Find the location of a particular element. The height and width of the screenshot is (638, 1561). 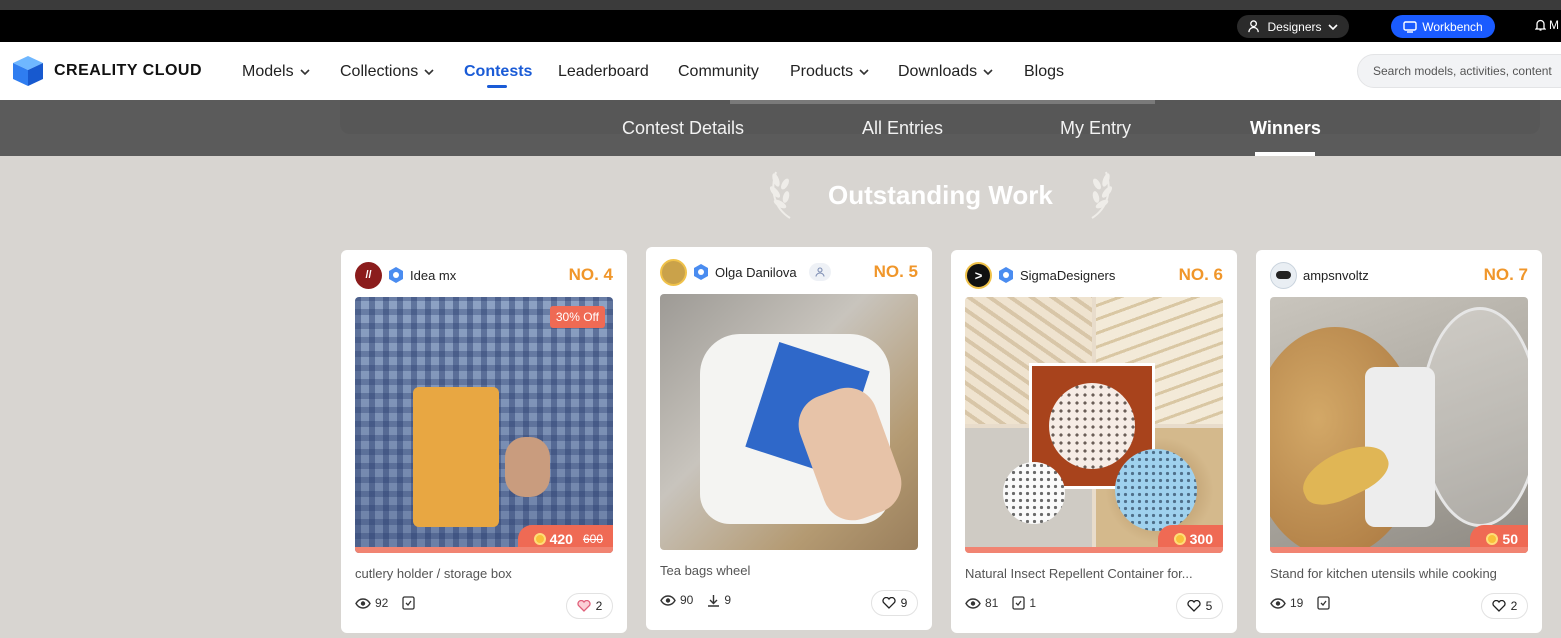

like-button: 5 is located at coordinates (1199, 606).